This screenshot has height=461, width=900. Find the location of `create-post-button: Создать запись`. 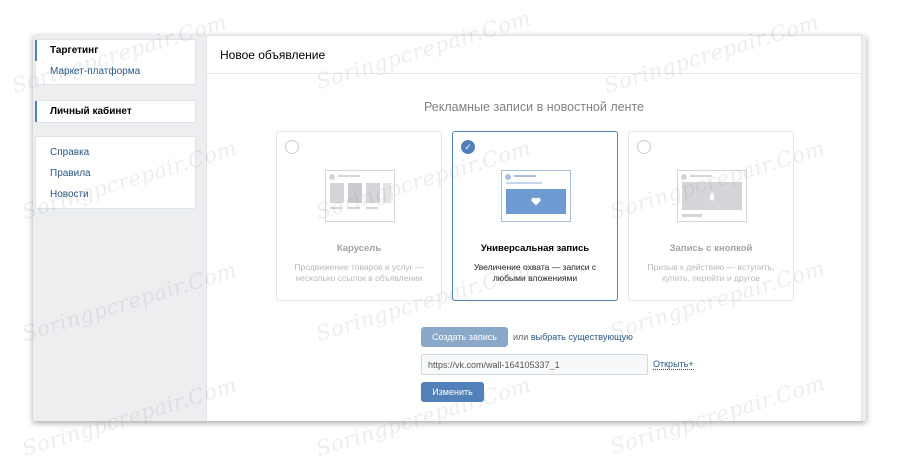

create-post-button: Создать запись is located at coordinates (464, 337).